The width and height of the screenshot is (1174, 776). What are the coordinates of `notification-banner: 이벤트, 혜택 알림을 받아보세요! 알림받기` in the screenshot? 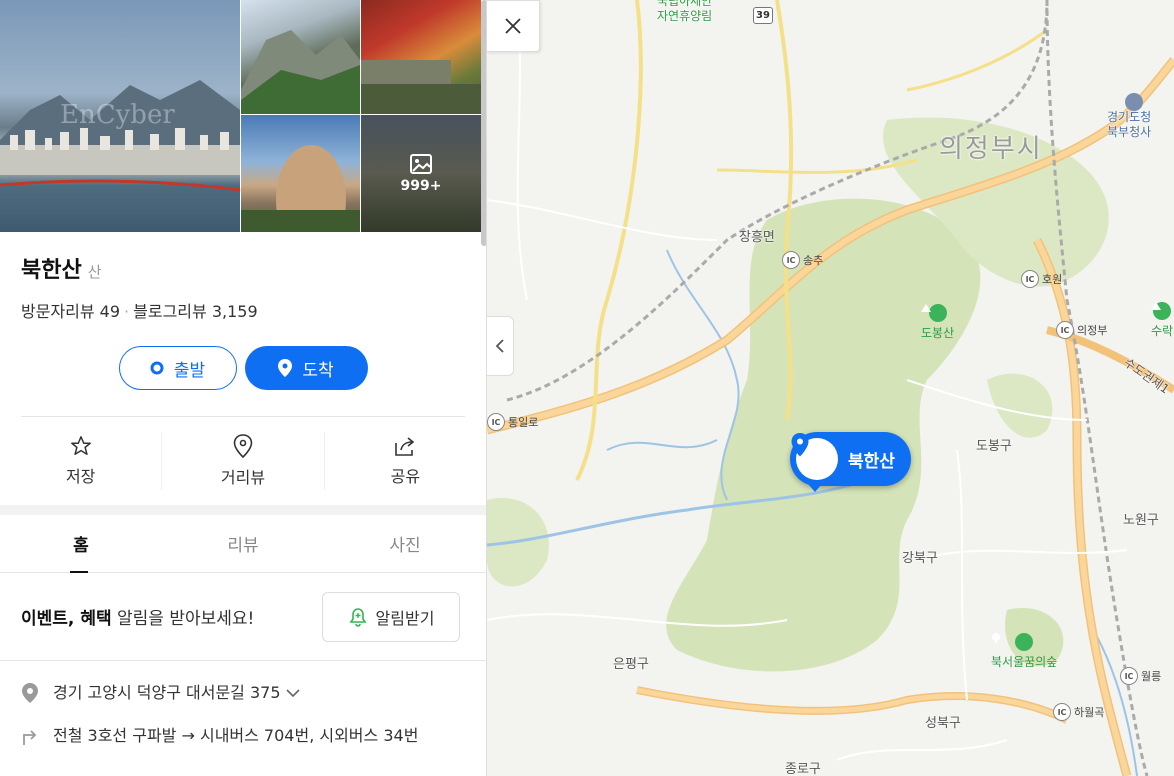 It's located at (243, 617).